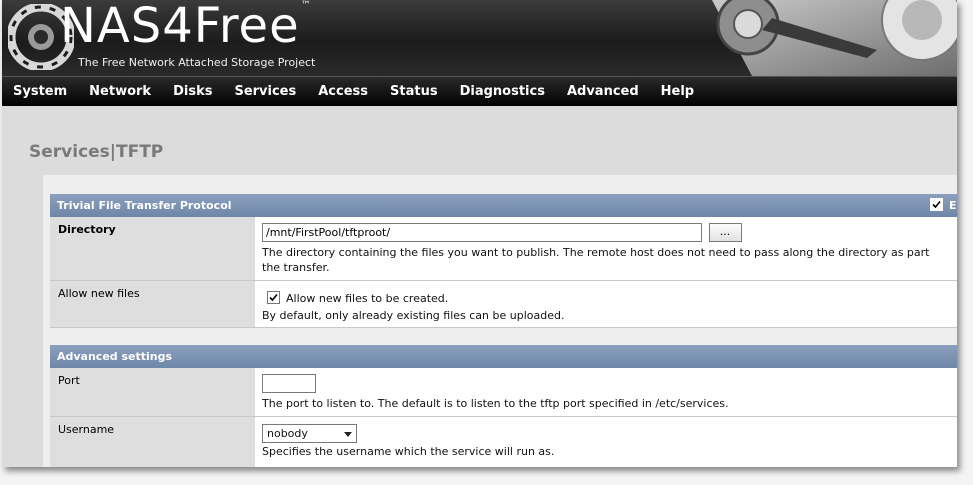 The image size is (973, 485). Describe the element at coordinates (265, 92) in the screenshot. I see `nav-services: Services` at that location.